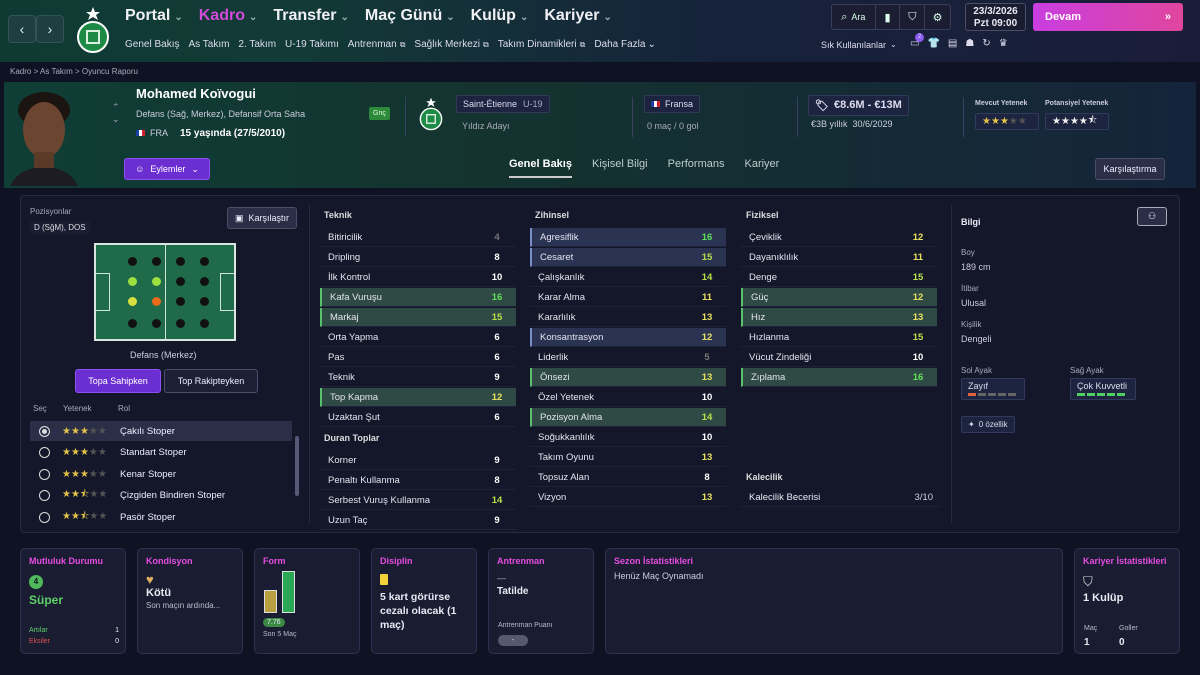 The height and width of the screenshot is (675, 1200). Describe the element at coordinates (1130, 169) in the screenshot. I see `compare-button: Karşılaştırma` at that location.